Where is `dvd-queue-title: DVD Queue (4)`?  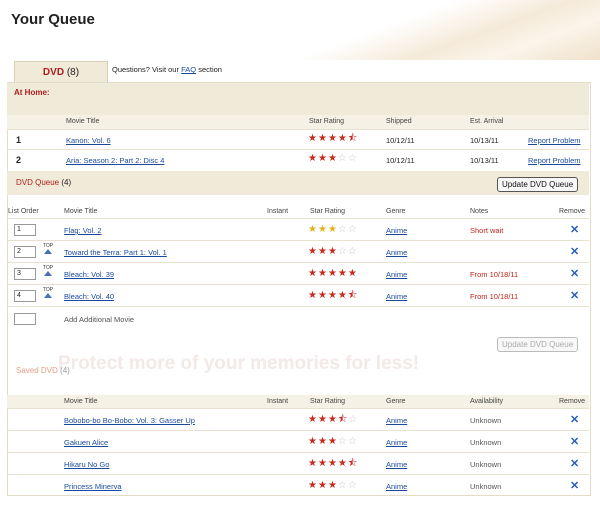
dvd-queue-title: DVD Queue (4) is located at coordinates (43, 182).